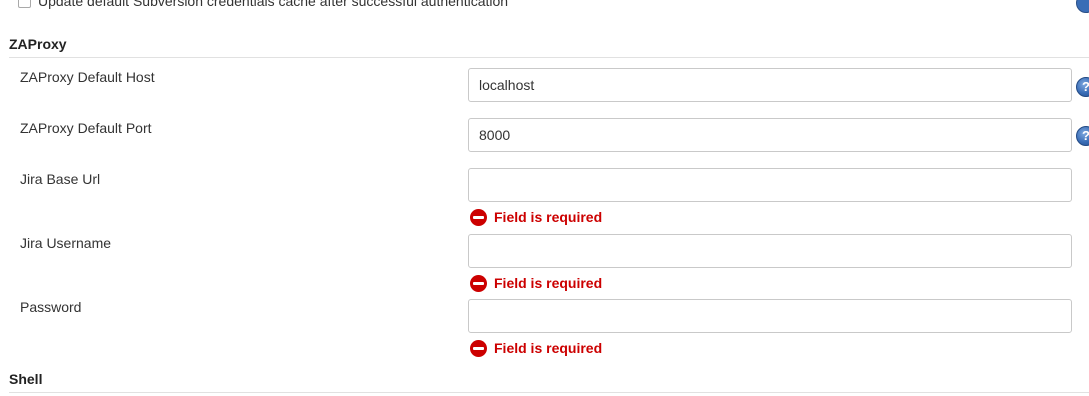  What do you see at coordinates (86, 128) in the screenshot?
I see `label-default-port: ZAProxy Default Port` at bounding box center [86, 128].